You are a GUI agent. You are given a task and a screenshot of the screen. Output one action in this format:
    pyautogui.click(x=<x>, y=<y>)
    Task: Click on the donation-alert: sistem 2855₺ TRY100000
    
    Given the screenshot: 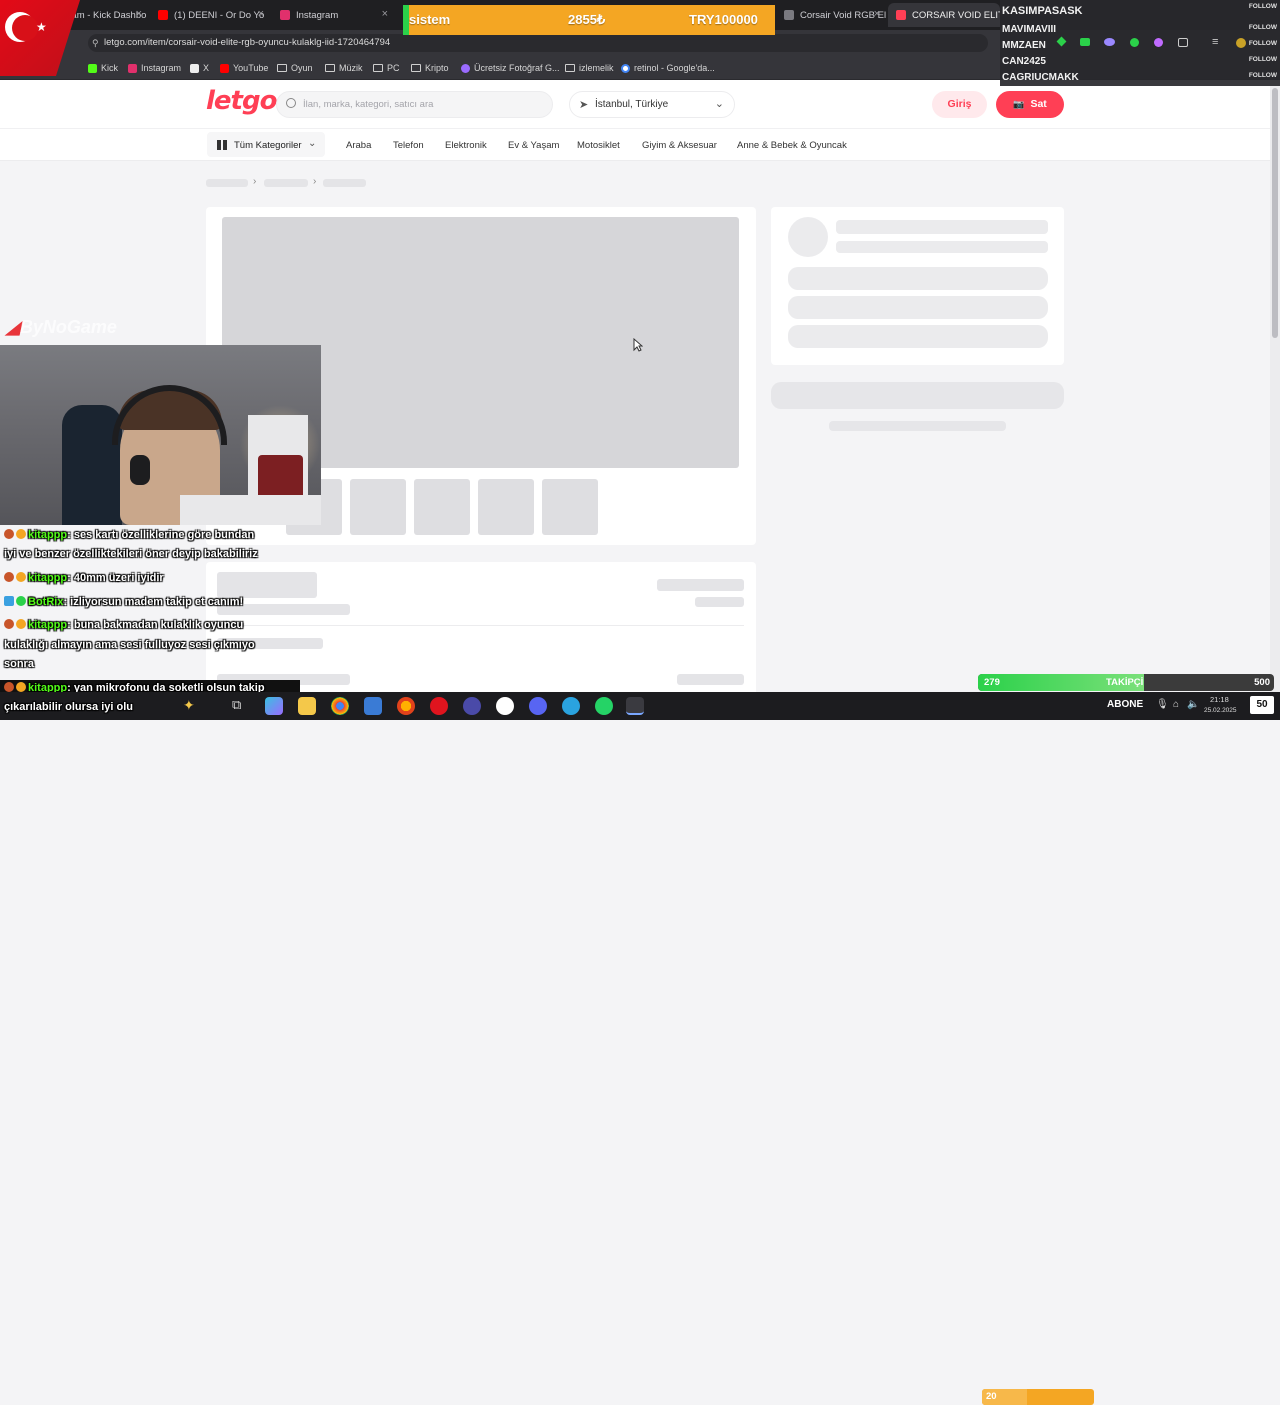 What is the action you would take?
    pyautogui.click(x=589, y=20)
    